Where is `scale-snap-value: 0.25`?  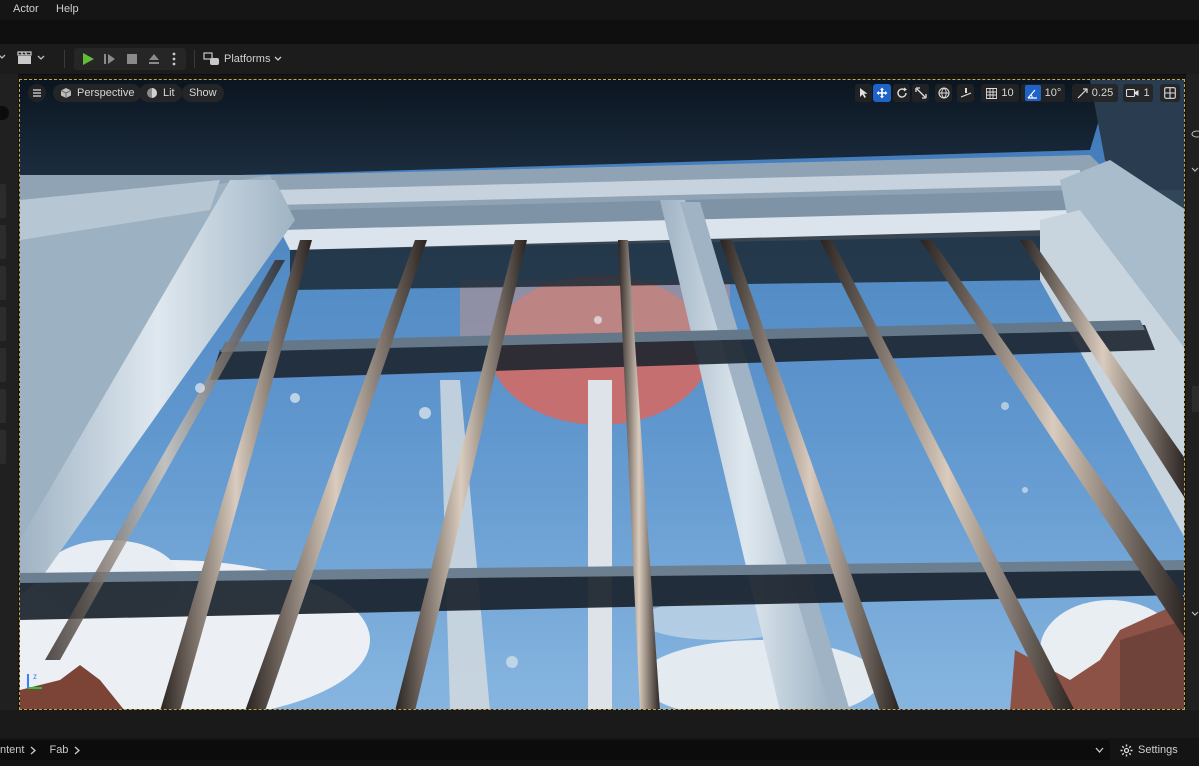
scale-snap-value: 0.25 is located at coordinates (1102, 93).